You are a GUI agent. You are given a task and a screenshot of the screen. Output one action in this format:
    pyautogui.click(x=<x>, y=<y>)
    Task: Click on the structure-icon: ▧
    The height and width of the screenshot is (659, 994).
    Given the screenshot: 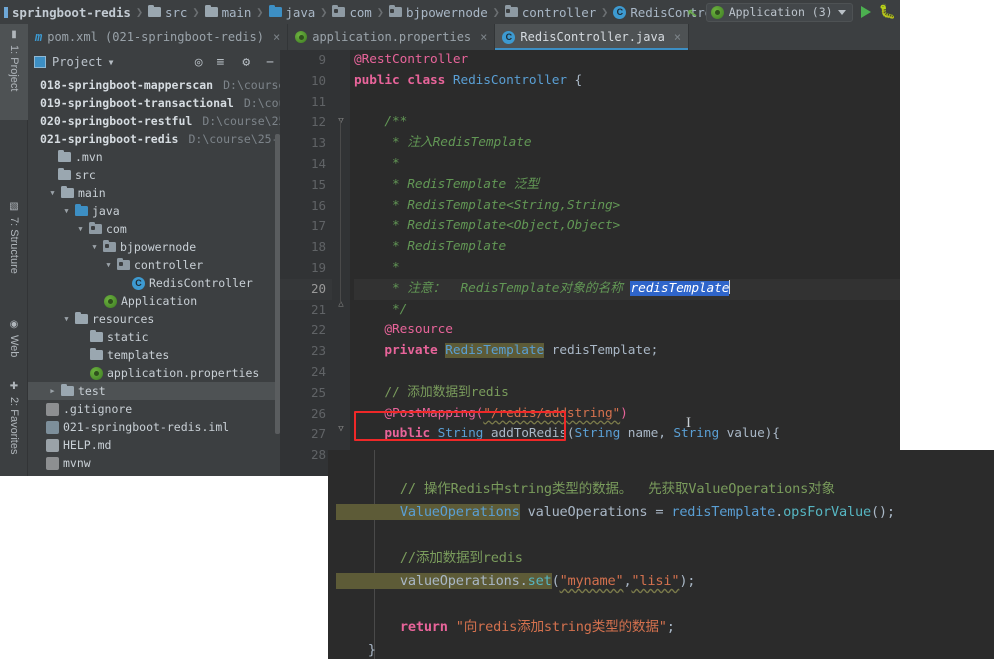 What is the action you would take?
    pyautogui.click(x=14, y=206)
    